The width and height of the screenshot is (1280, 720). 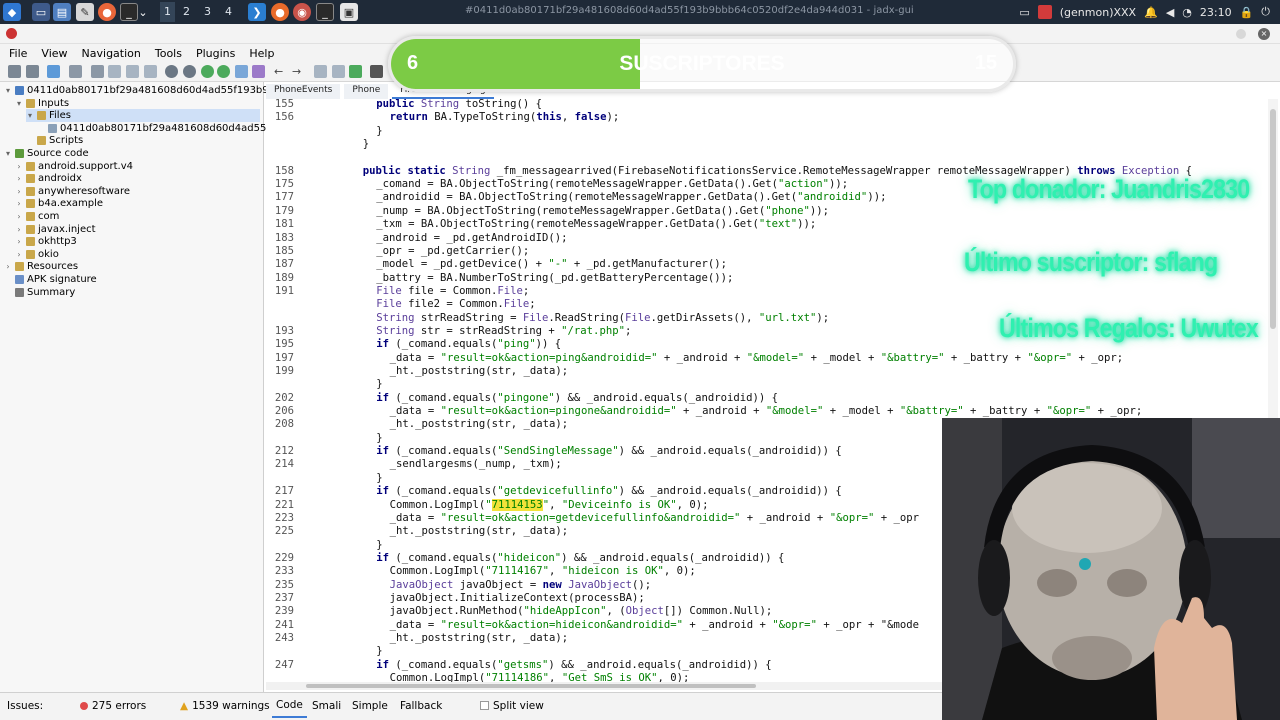 What do you see at coordinates (355, 71) in the screenshot?
I see `debug-icon` at bounding box center [355, 71].